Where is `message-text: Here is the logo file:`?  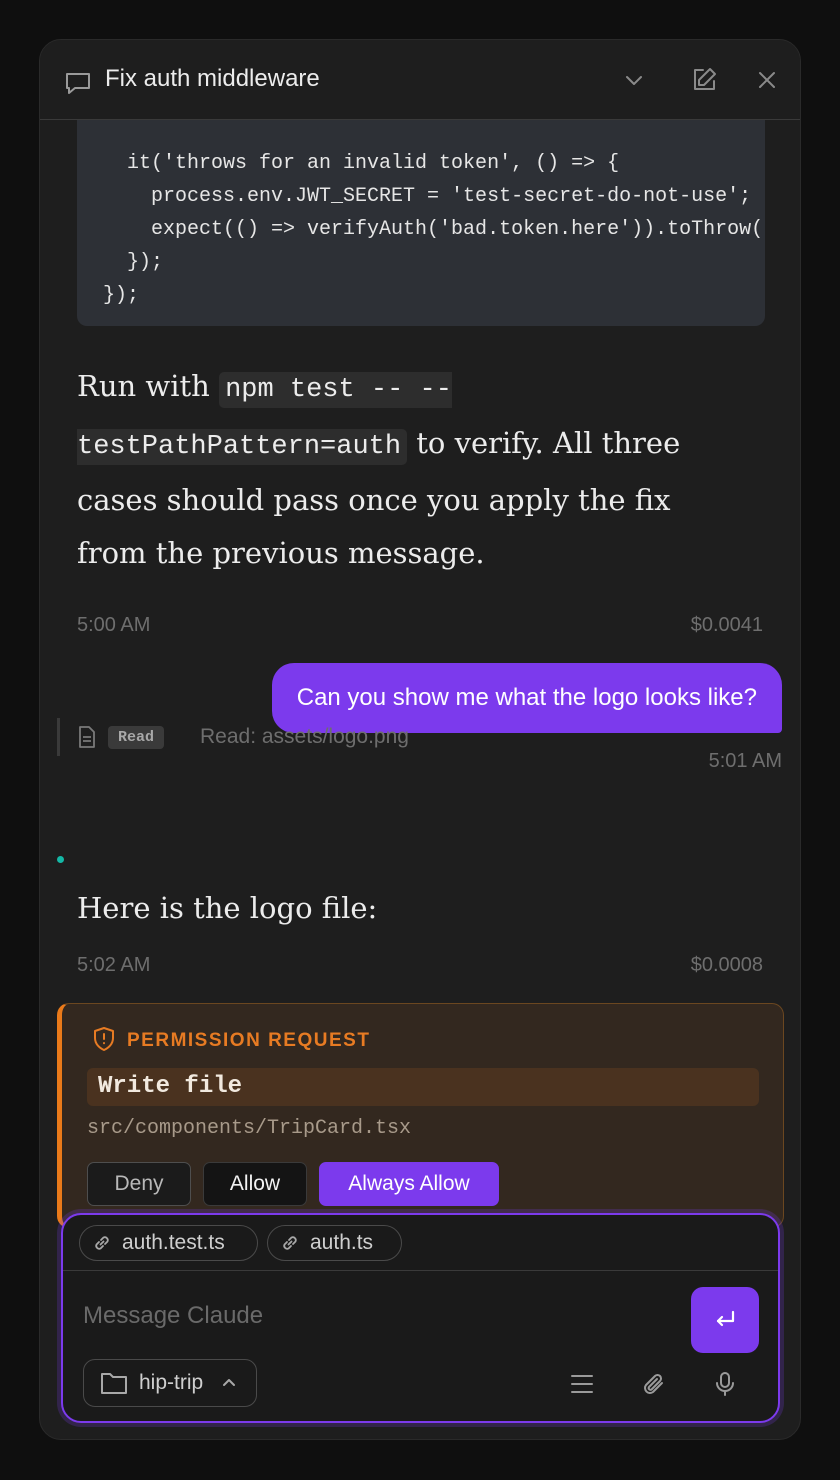 message-text: Here is the logo file: is located at coordinates (227, 908).